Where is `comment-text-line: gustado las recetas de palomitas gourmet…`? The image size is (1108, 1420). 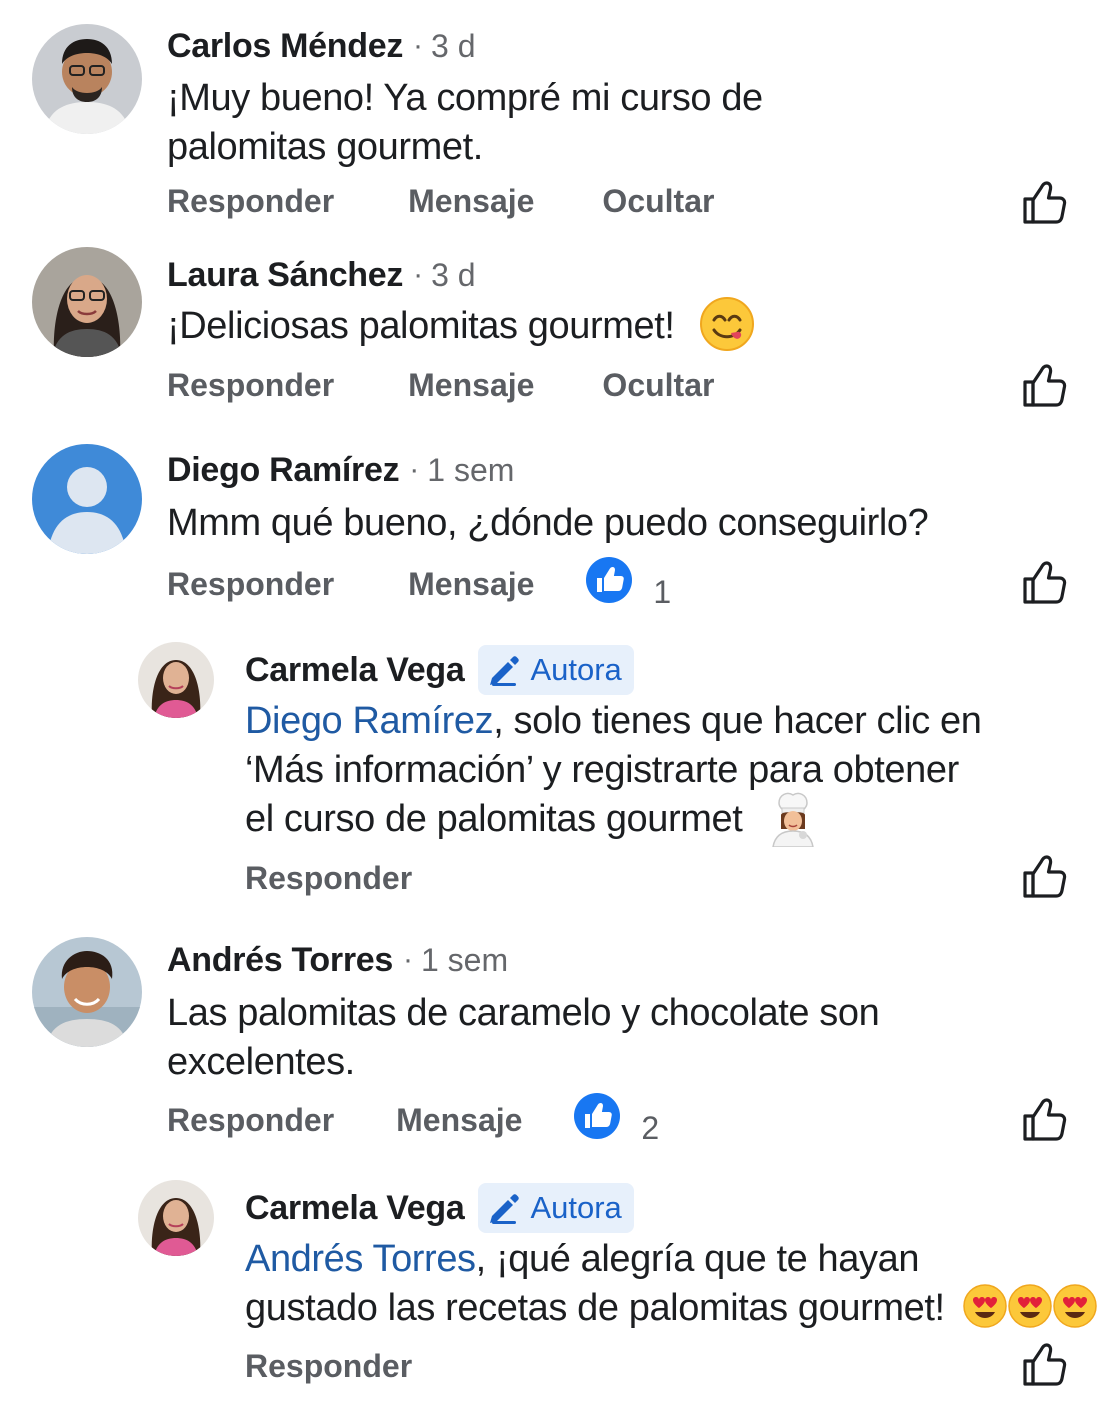 comment-text-line: gustado las recetas de palomitas gourmet… is located at coordinates (672, 1308).